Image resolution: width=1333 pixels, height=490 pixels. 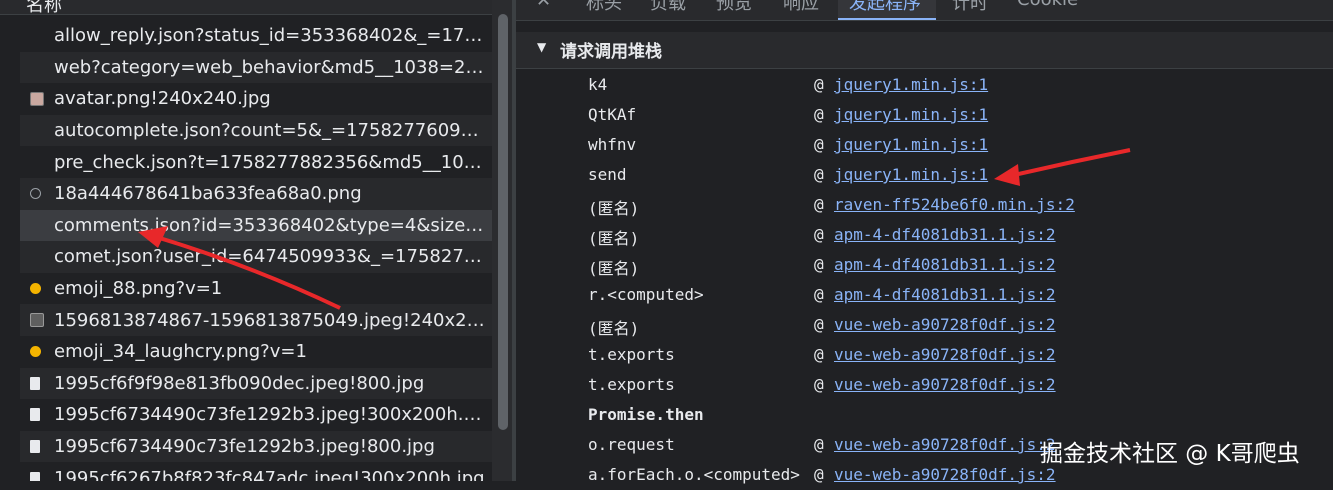 What do you see at coordinates (924, 50) in the screenshot?
I see `call-stack-section-header: ▼ 请求调用堆栈` at bounding box center [924, 50].